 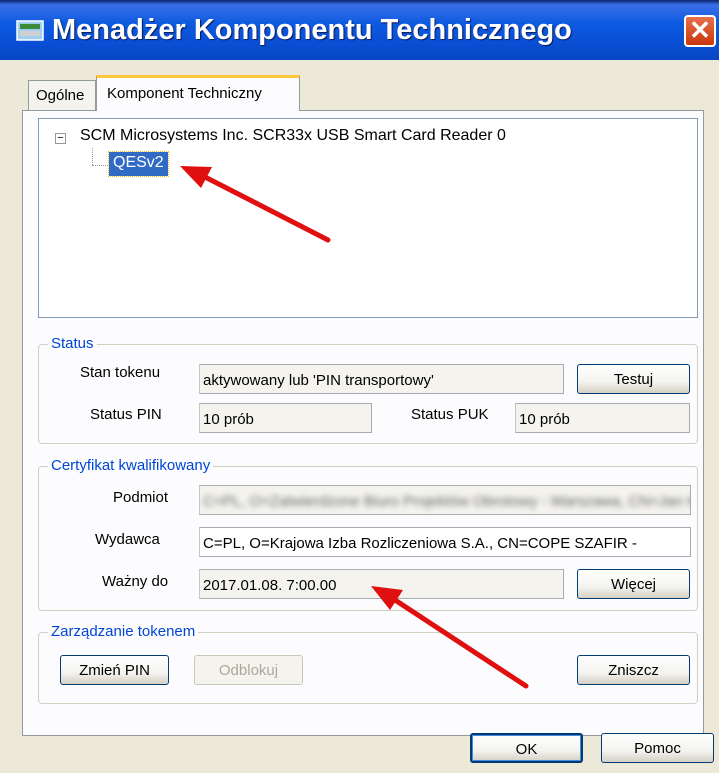 What do you see at coordinates (255, 204) in the screenshot?
I see `annotation-arrow-tree` at bounding box center [255, 204].